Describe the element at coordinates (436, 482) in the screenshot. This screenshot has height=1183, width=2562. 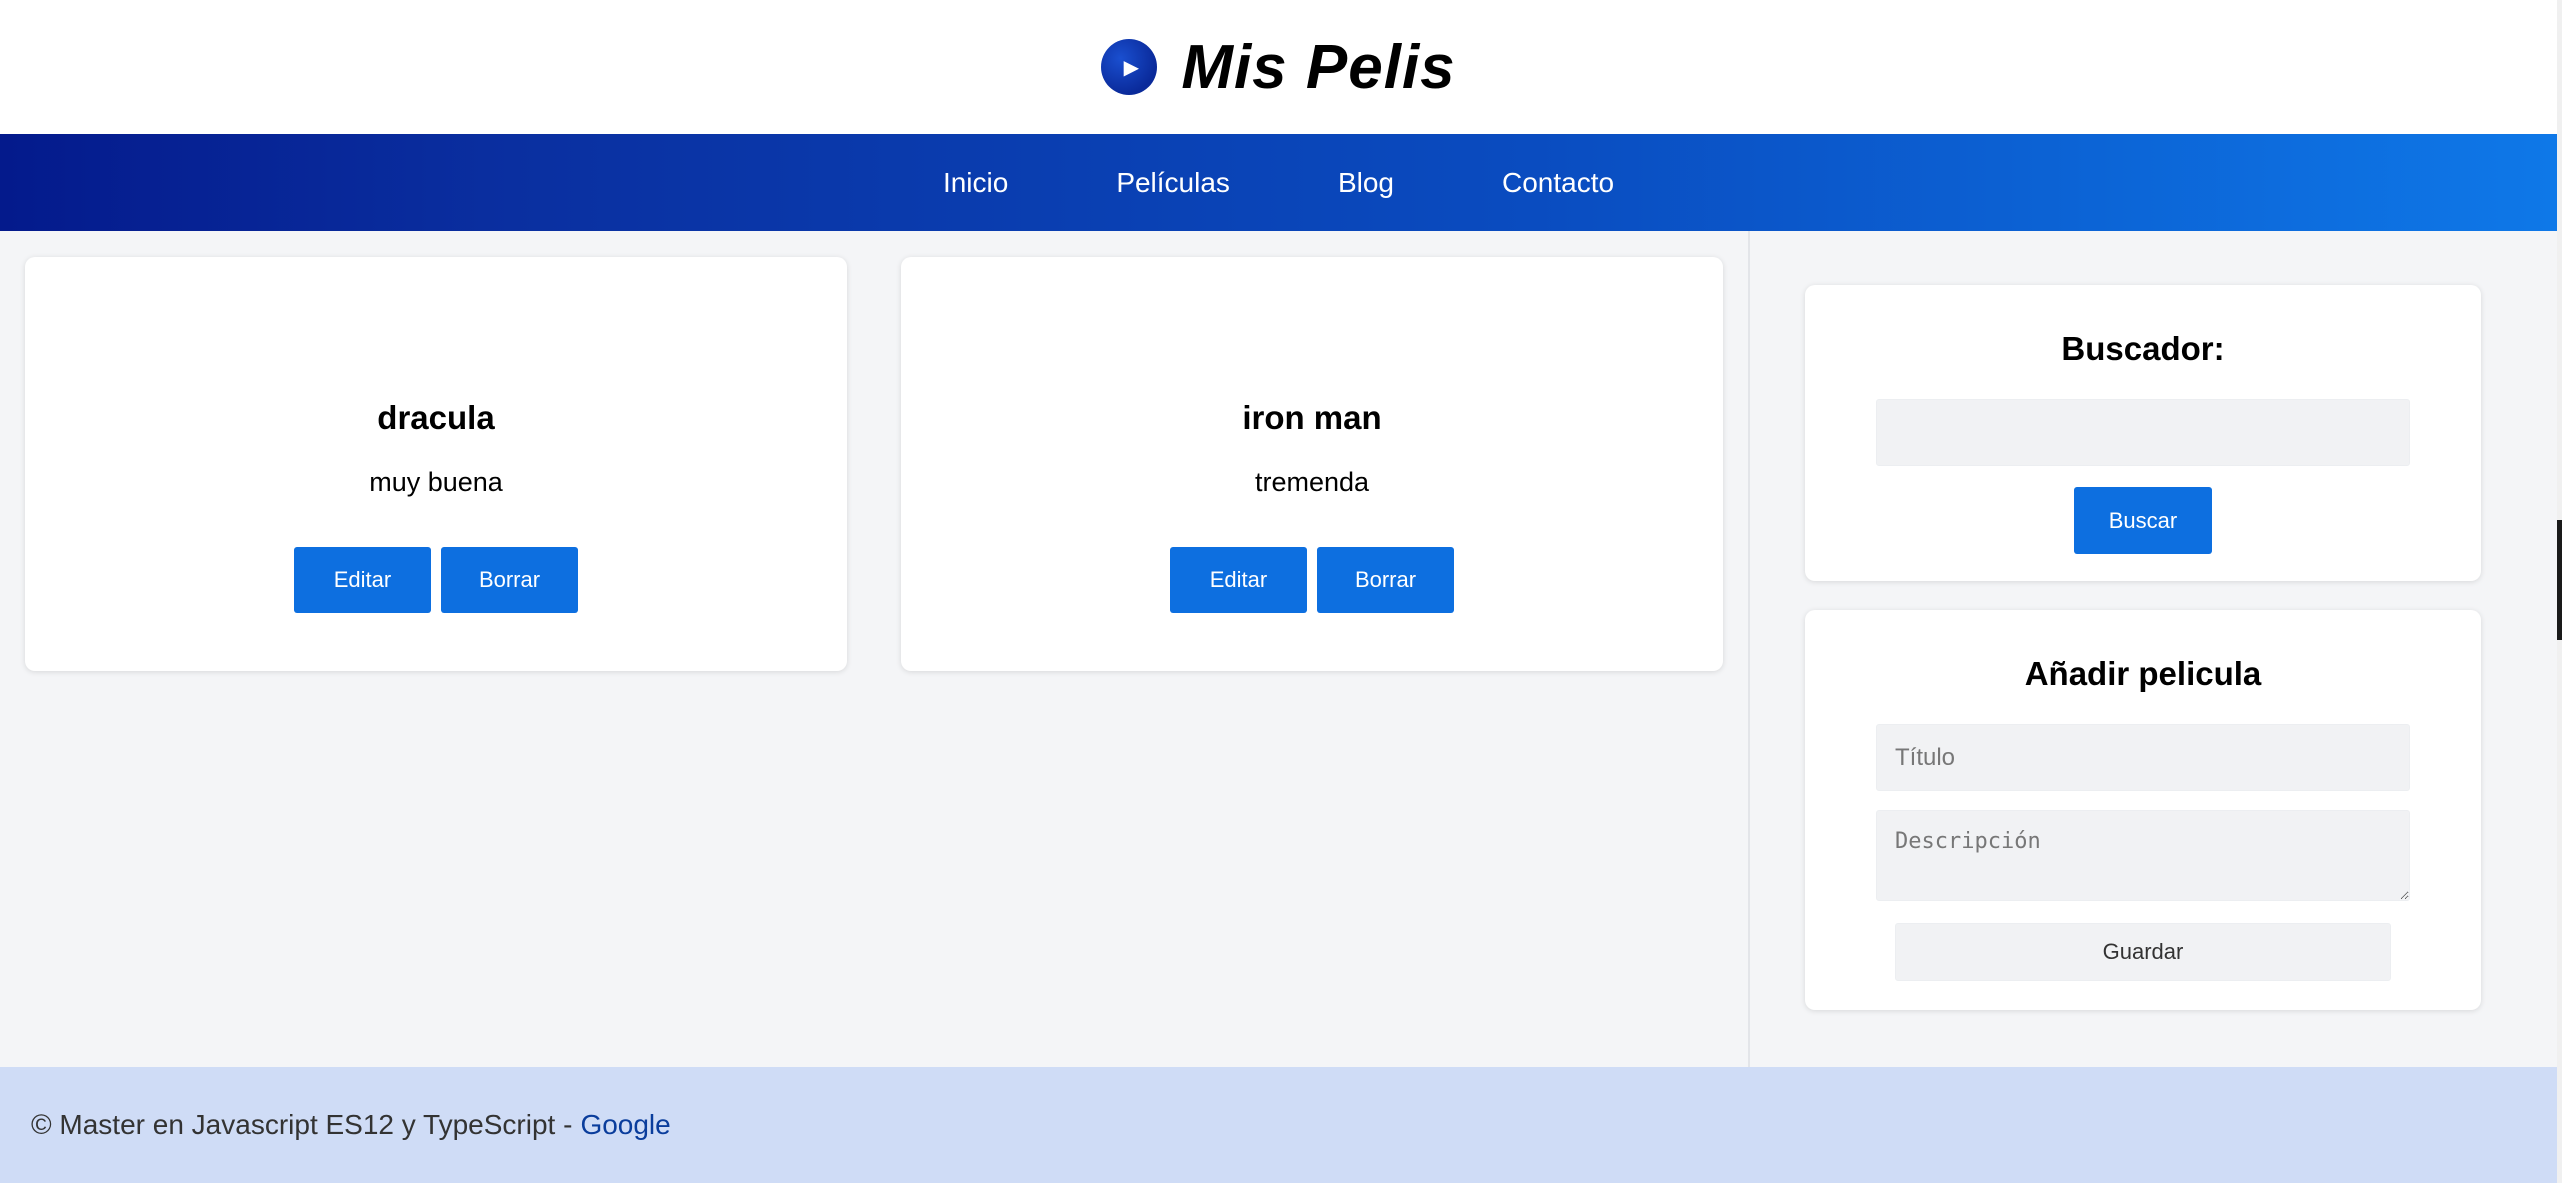
I see `movie-description: muy buena` at that location.